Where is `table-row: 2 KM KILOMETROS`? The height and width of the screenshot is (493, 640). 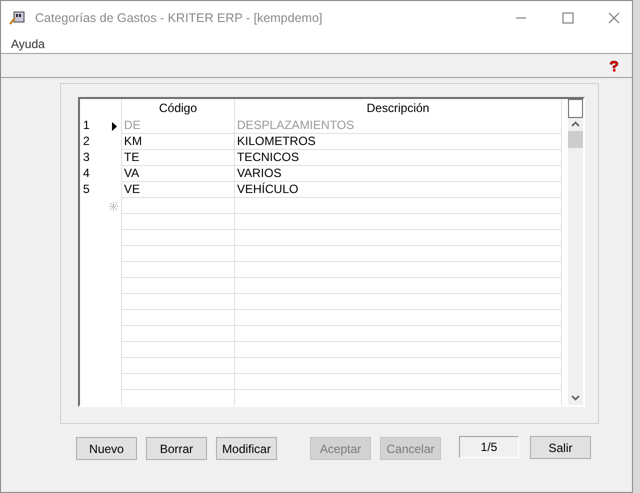
table-row: 2 KM KILOMETROS is located at coordinates (320, 142).